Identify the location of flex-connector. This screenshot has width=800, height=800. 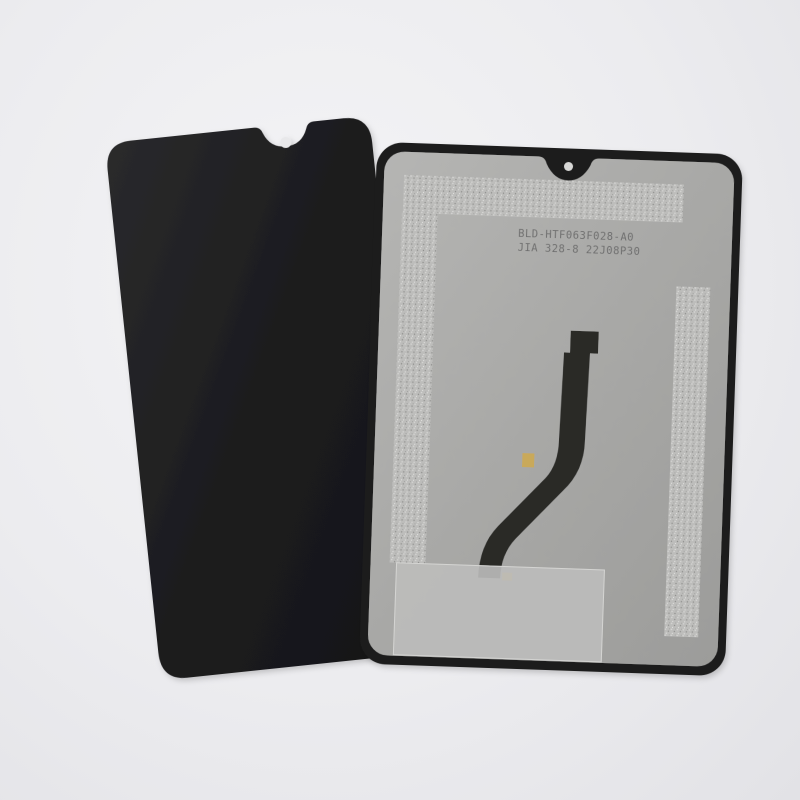
(528, 460).